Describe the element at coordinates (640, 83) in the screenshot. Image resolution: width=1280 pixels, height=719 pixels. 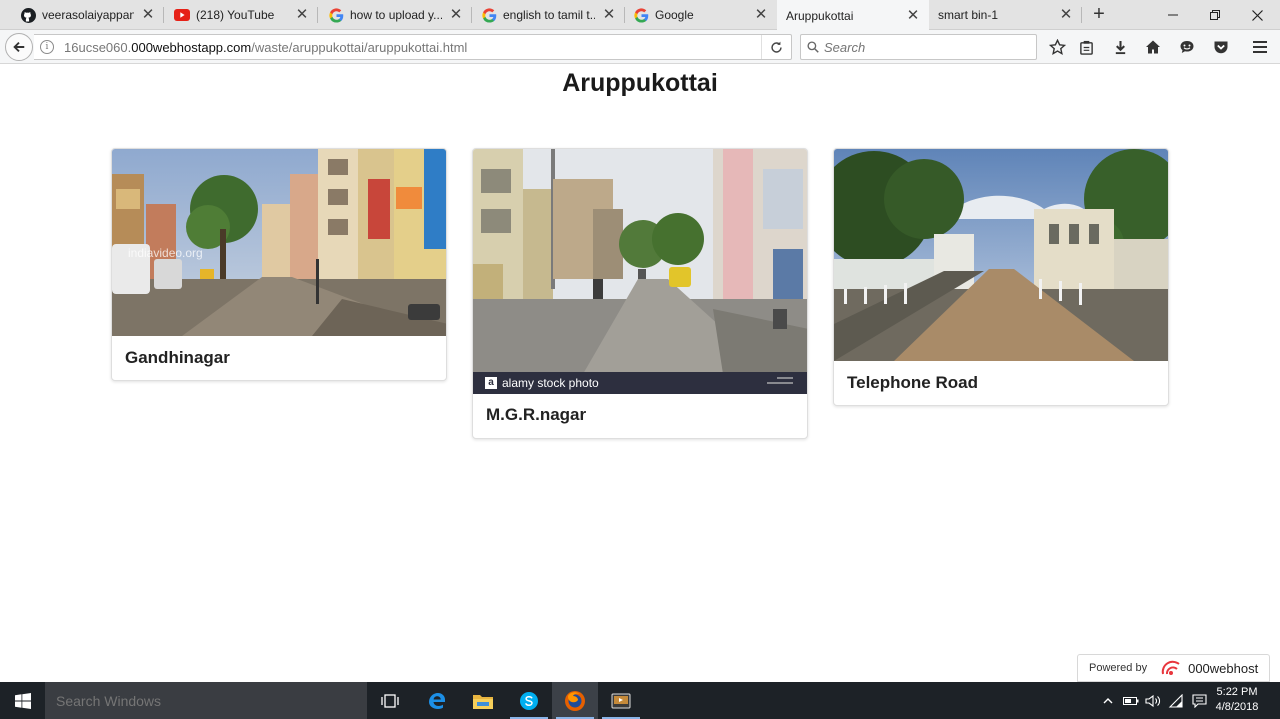
I see `page-title: Aruppukottai` at that location.